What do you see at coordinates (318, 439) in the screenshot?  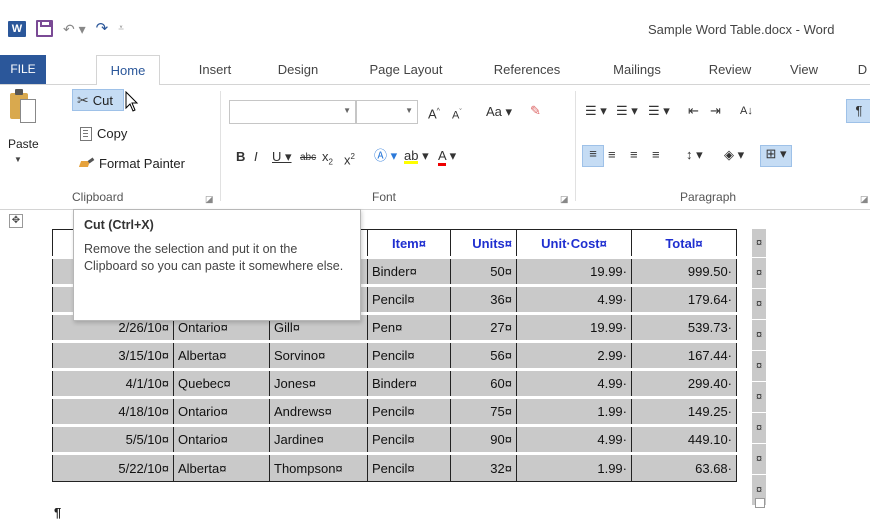 I see `table-cell: Jardine¤` at bounding box center [318, 439].